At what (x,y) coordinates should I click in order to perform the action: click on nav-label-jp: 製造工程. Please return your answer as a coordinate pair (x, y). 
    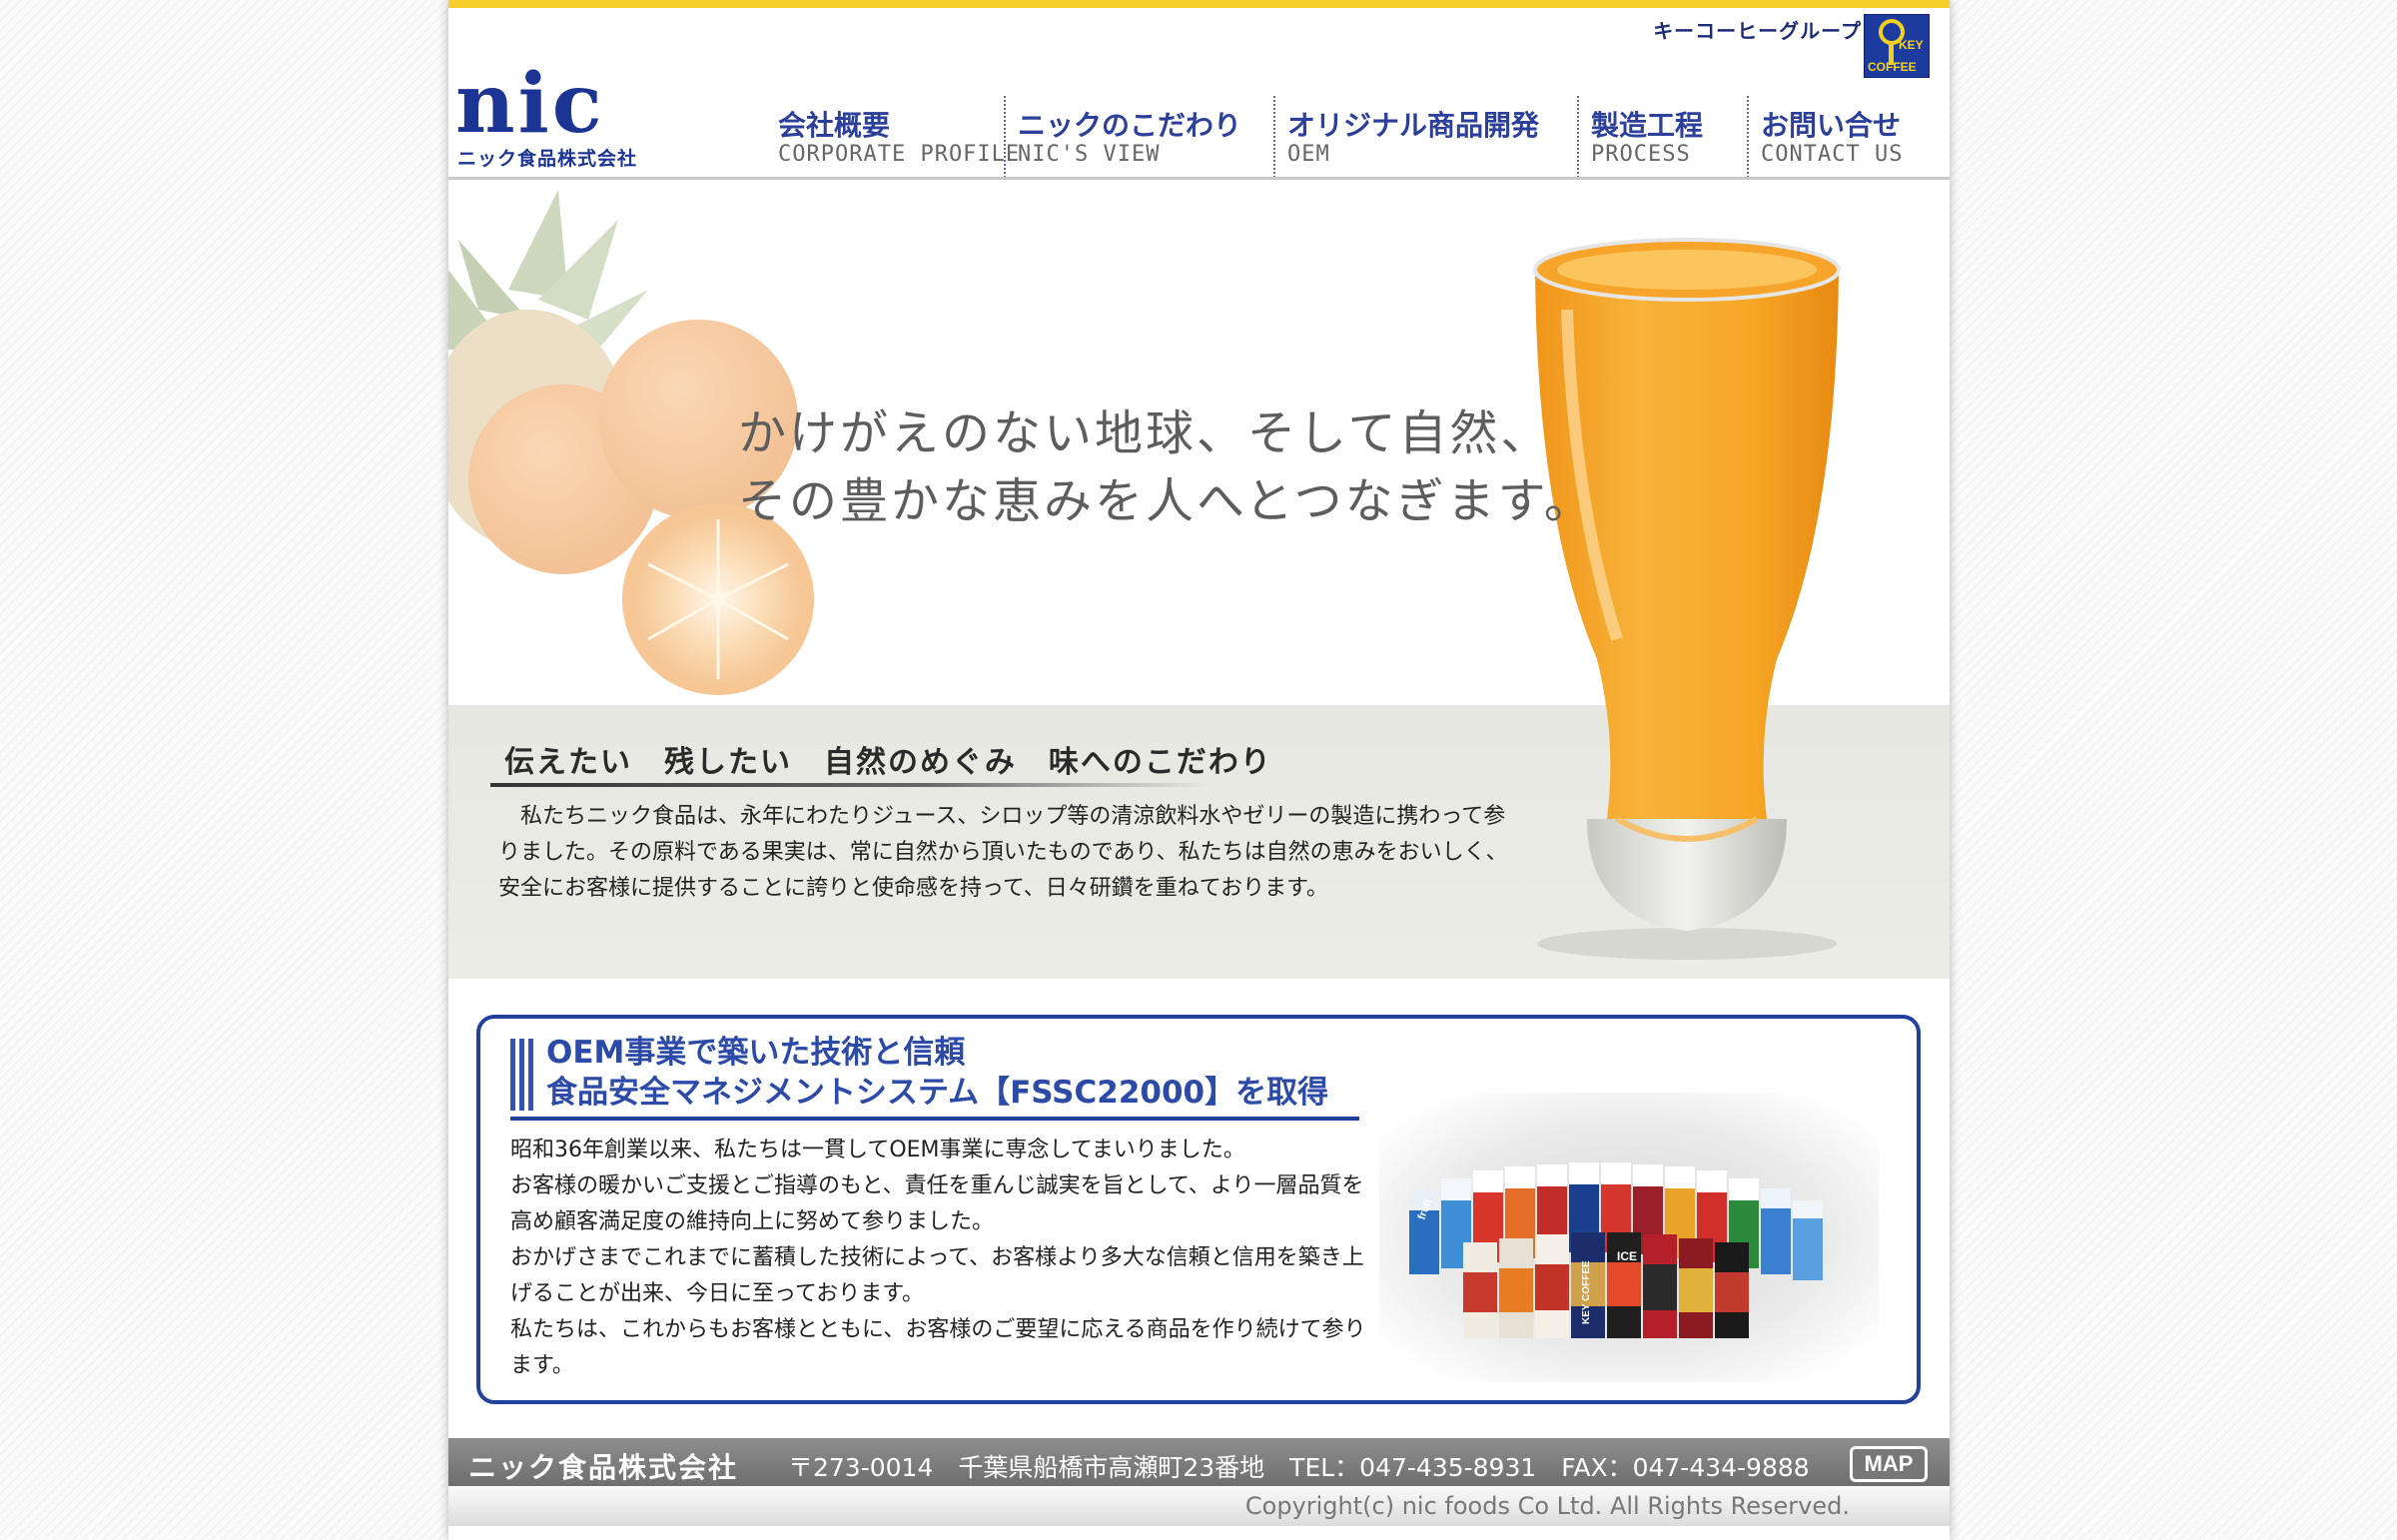
    Looking at the image, I should click on (1648, 125).